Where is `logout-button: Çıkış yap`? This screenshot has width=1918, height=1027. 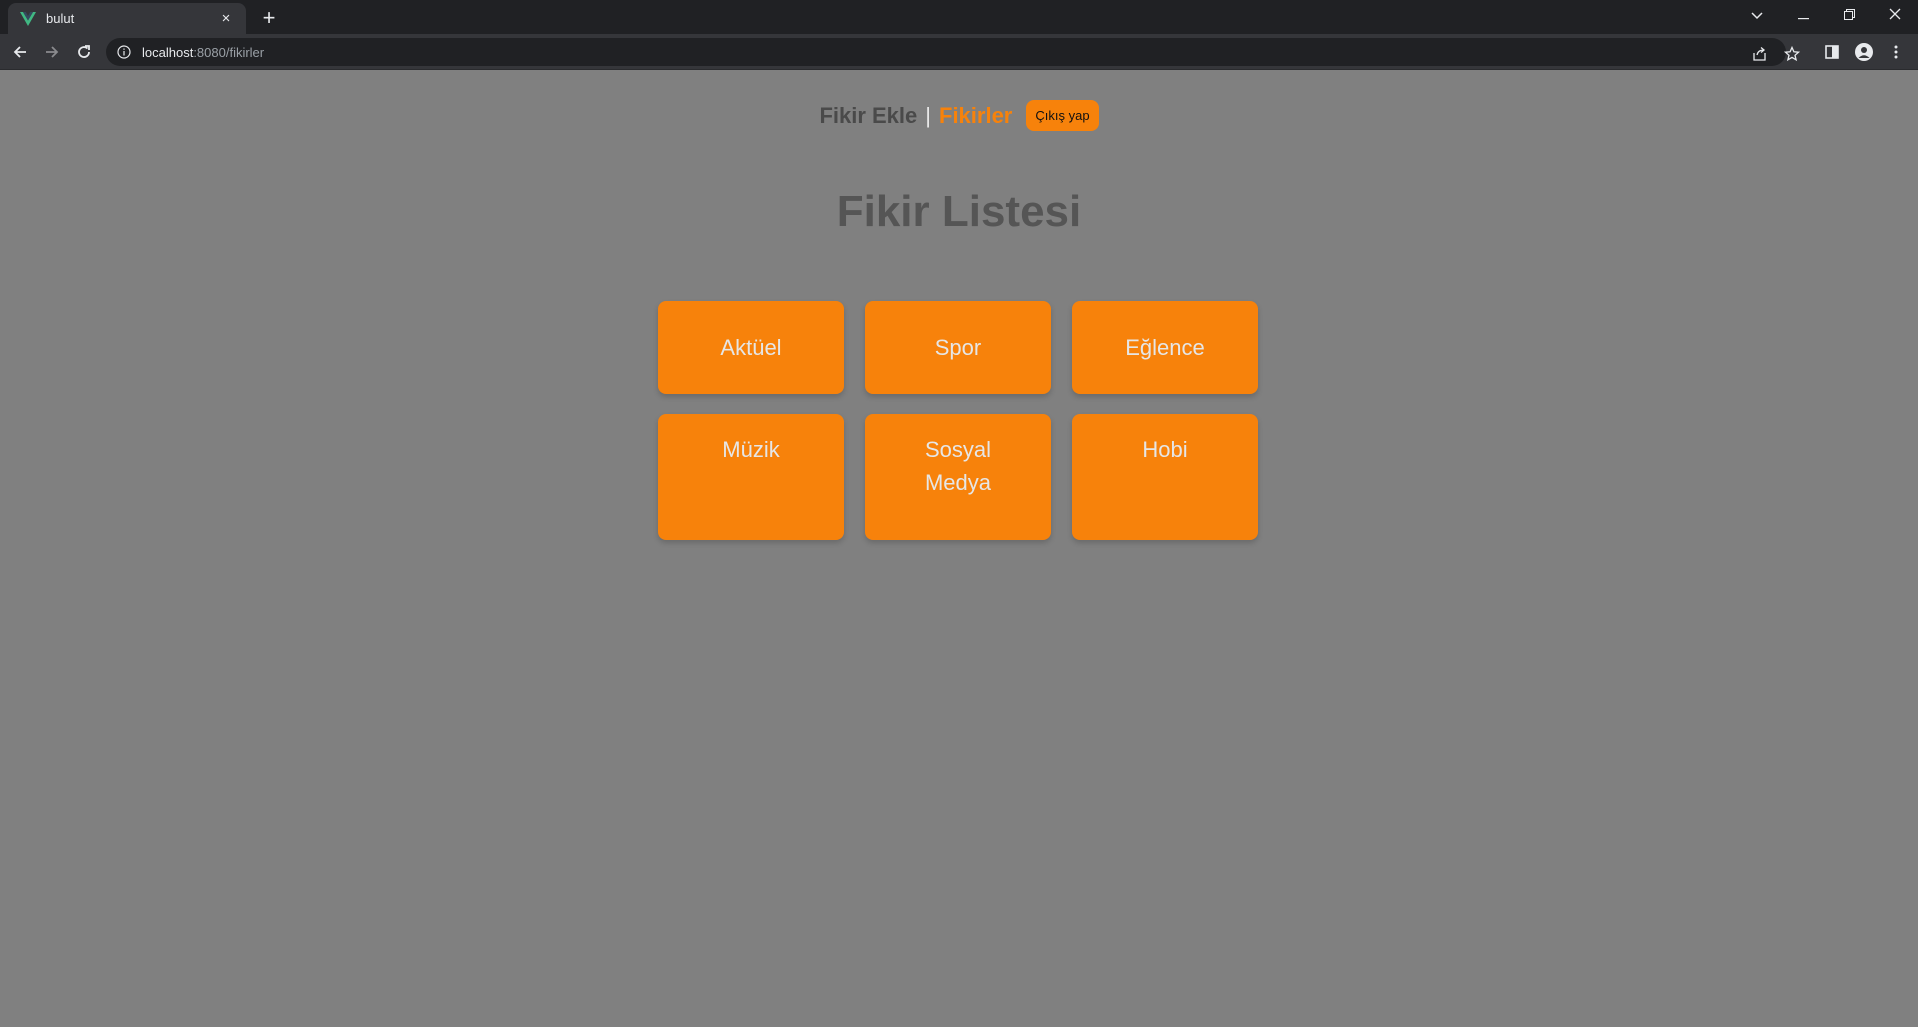
logout-button: Çıkış yap is located at coordinates (1062, 115).